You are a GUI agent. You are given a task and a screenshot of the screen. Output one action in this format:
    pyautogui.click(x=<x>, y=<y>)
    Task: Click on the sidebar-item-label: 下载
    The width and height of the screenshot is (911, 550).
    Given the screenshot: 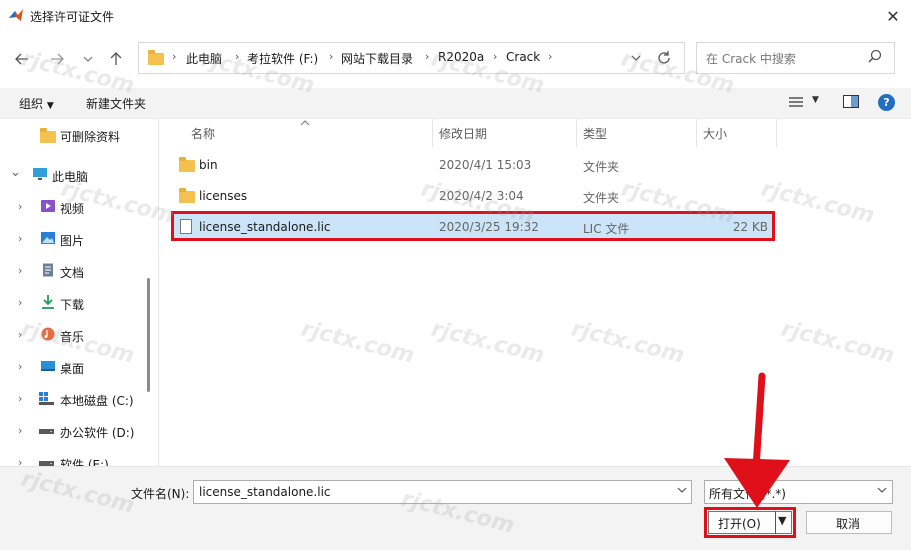 What is the action you would take?
    pyautogui.click(x=72, y=305)
    